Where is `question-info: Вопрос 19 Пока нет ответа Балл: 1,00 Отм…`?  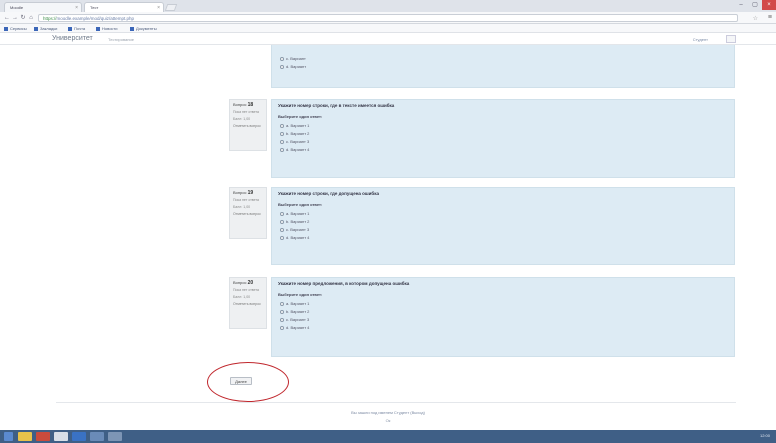 question-info: Вопрос 19 Пока нет ответа Балл: 1,00 Отм… is located at coordinates (248, 213).